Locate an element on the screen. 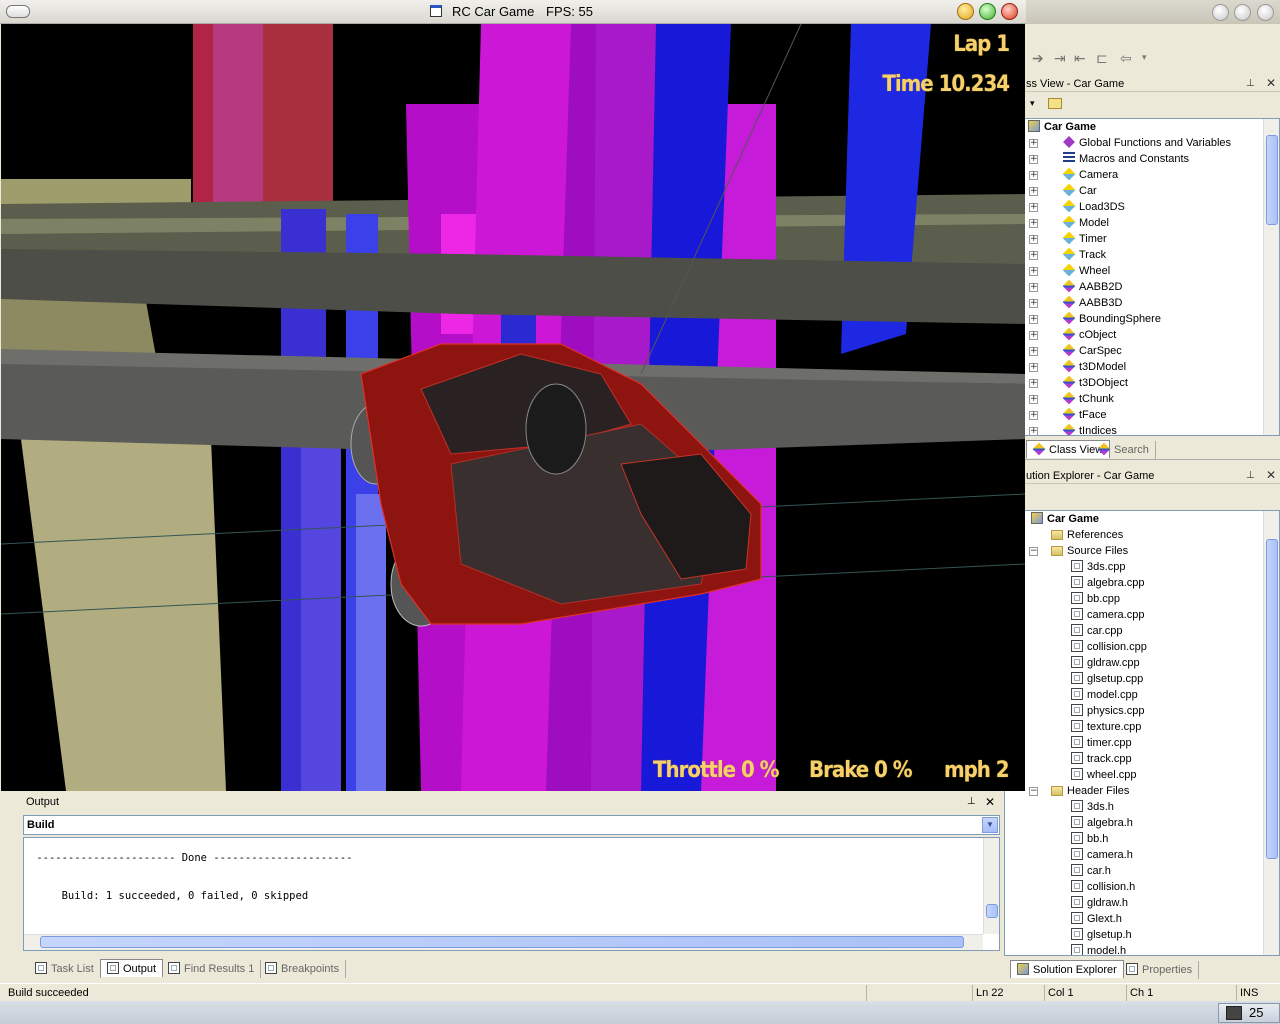 This screenshot has width=1280, height=1024. tree-item-class: + AABB2D is located at coordinates (1152, 287).